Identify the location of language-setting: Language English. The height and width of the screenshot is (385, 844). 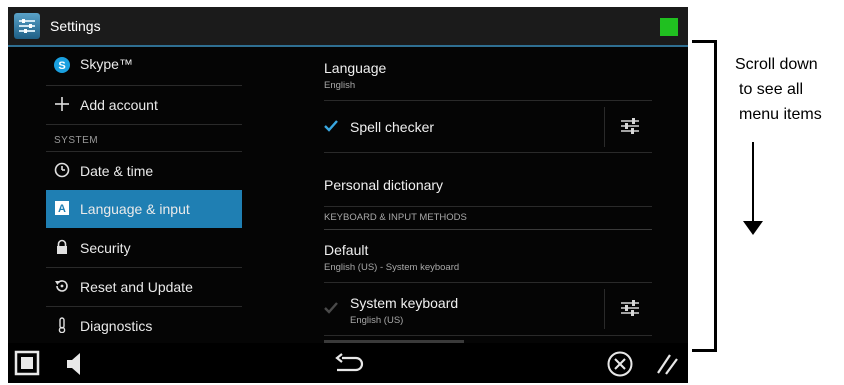
(488, 74).